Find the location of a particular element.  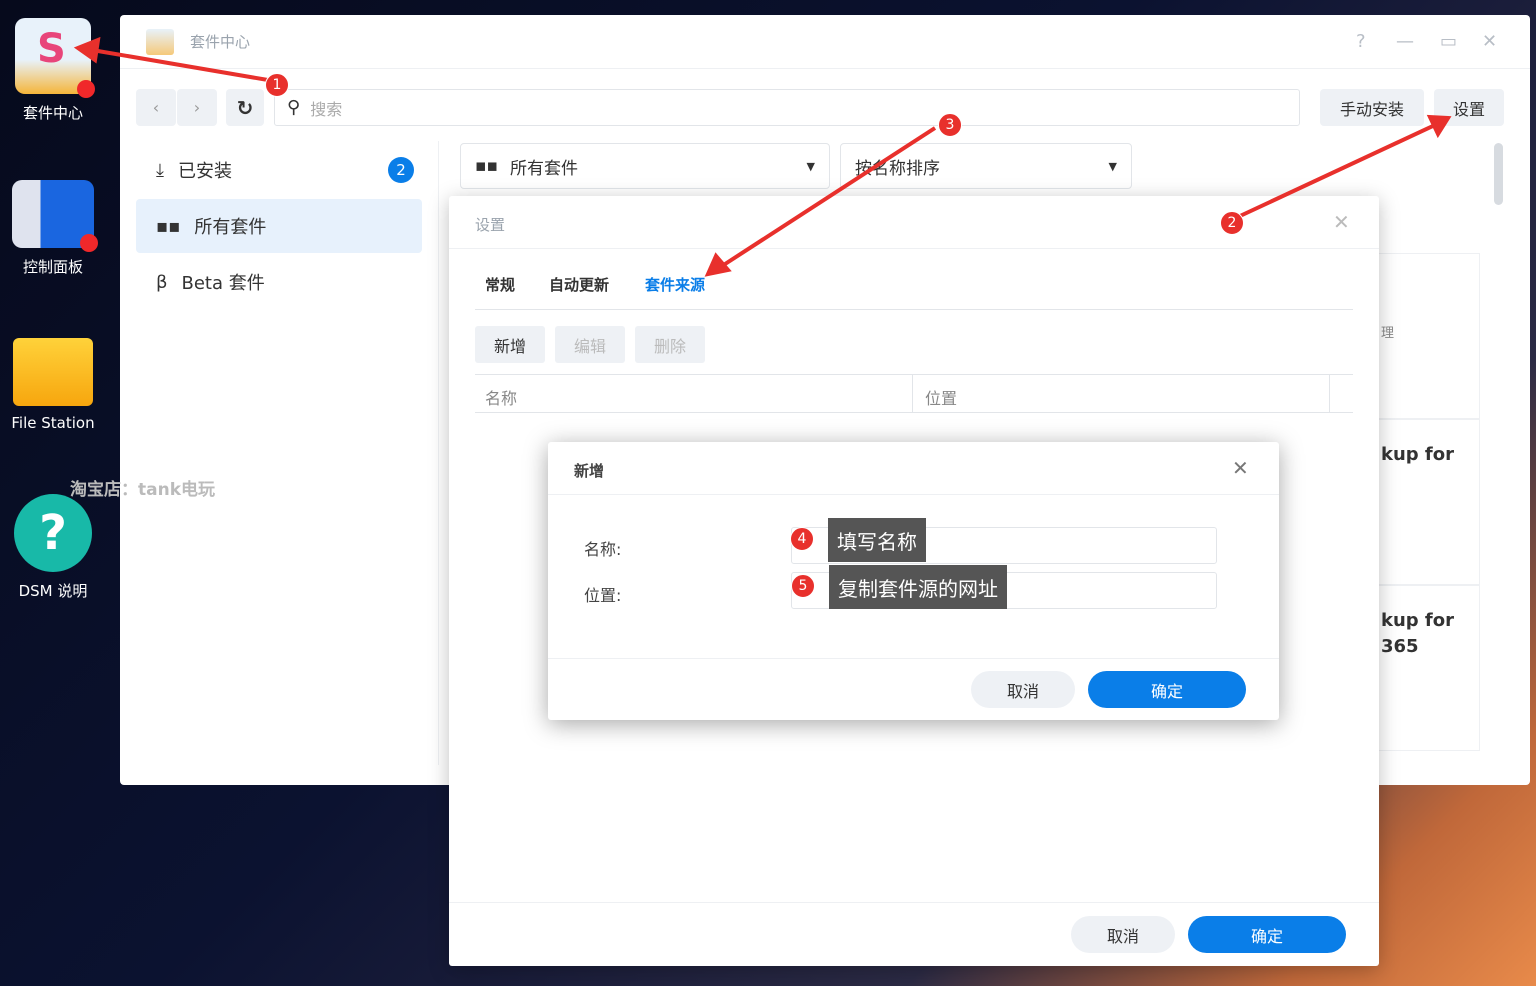

count-badge: 2 is located at coordinates (401, 170).